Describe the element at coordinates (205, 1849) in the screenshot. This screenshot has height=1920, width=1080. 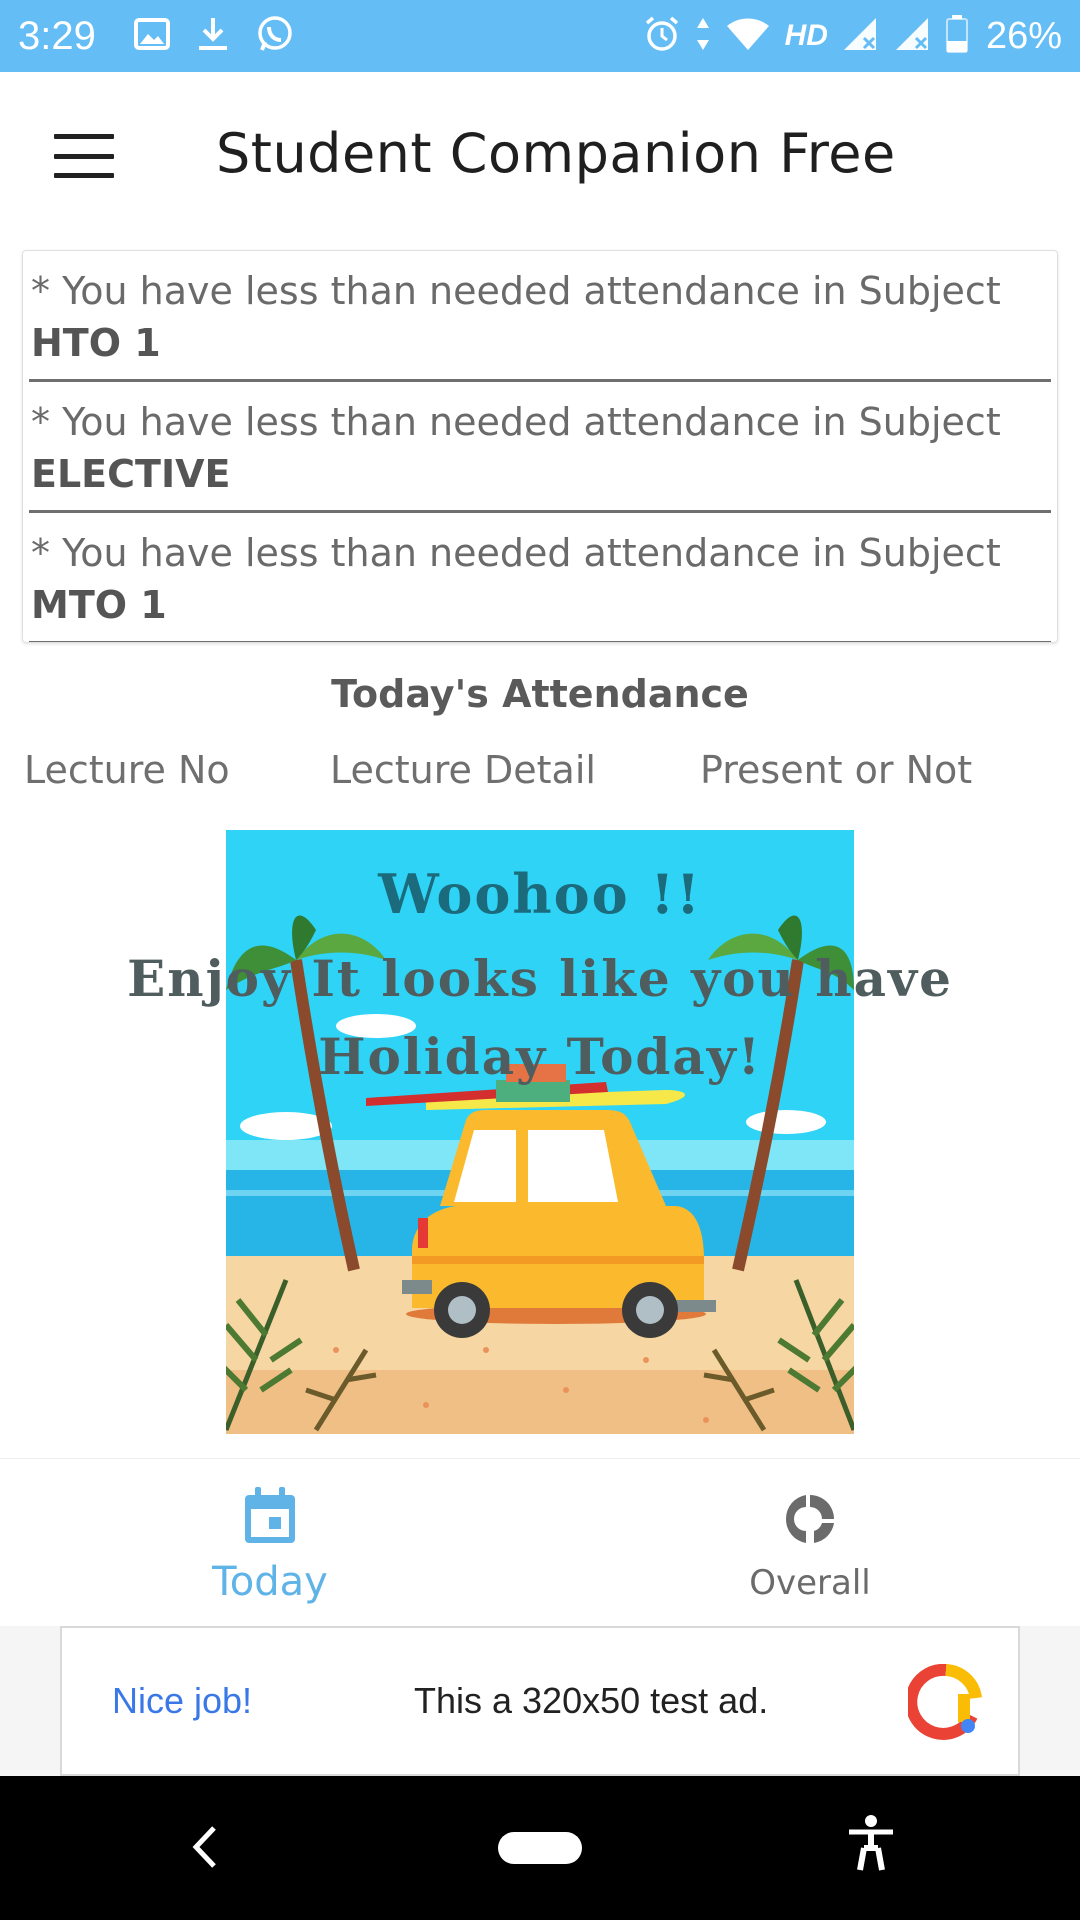
I see `back-button-icon` at that location.